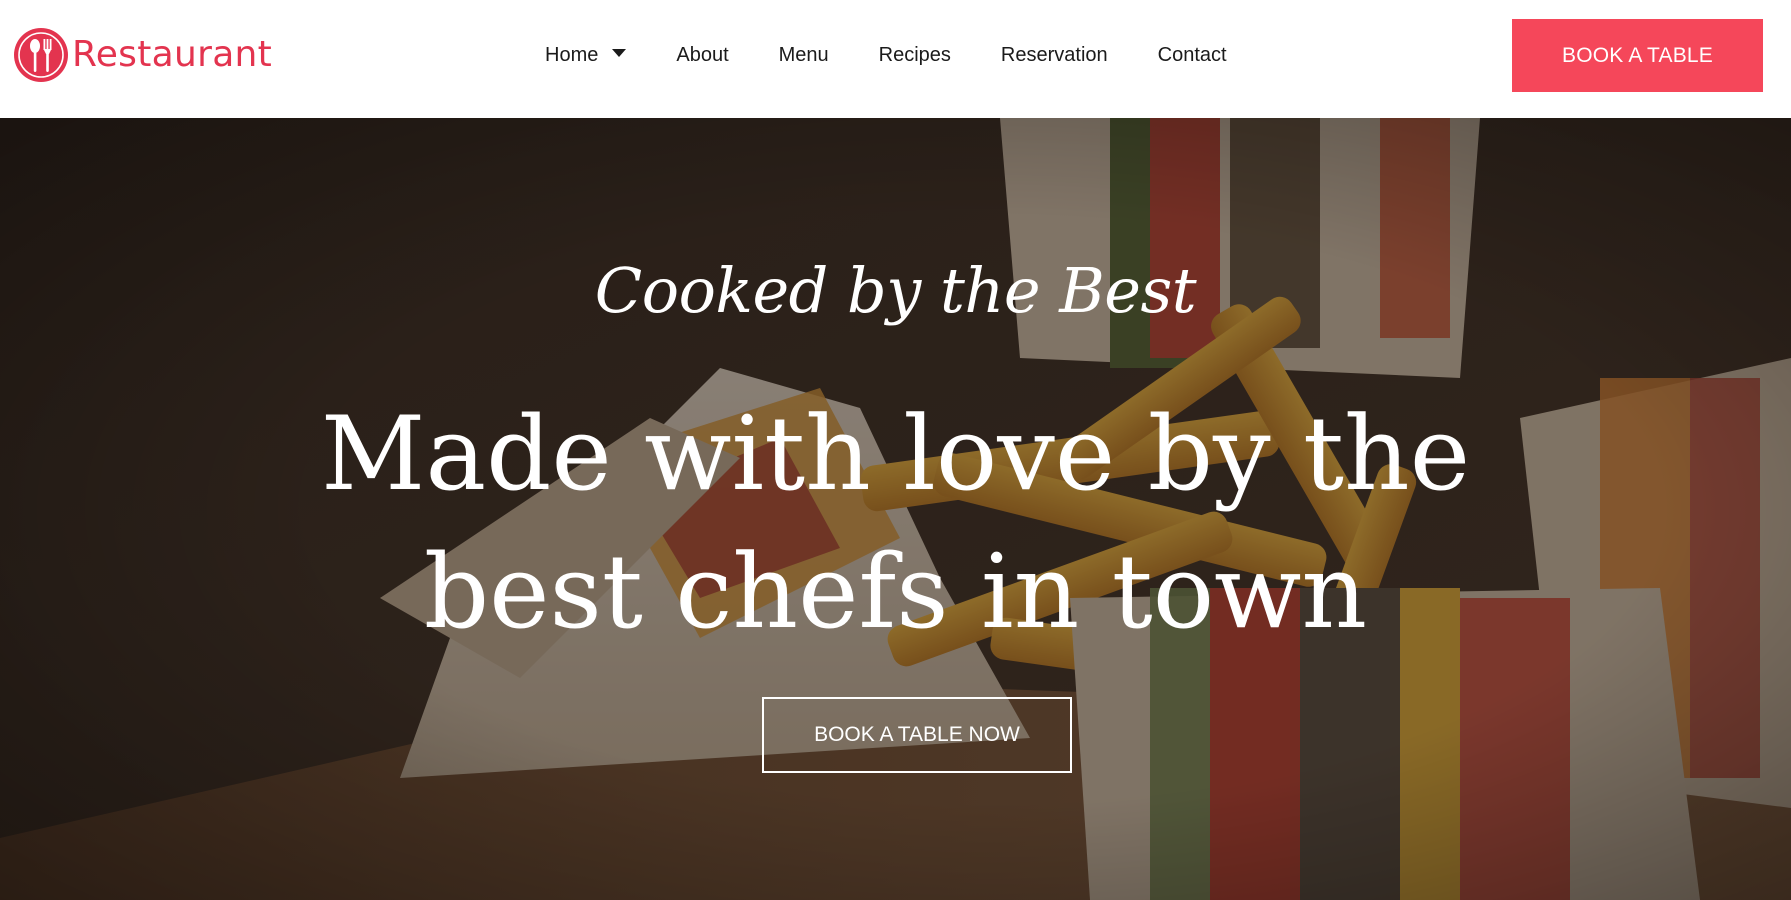 The image size is (1791, 900). What do you see at coordinates (895, 454) in the screenshot?
I see `hero-title-line-1: Made with love by the` at bounding box center [895, 454].